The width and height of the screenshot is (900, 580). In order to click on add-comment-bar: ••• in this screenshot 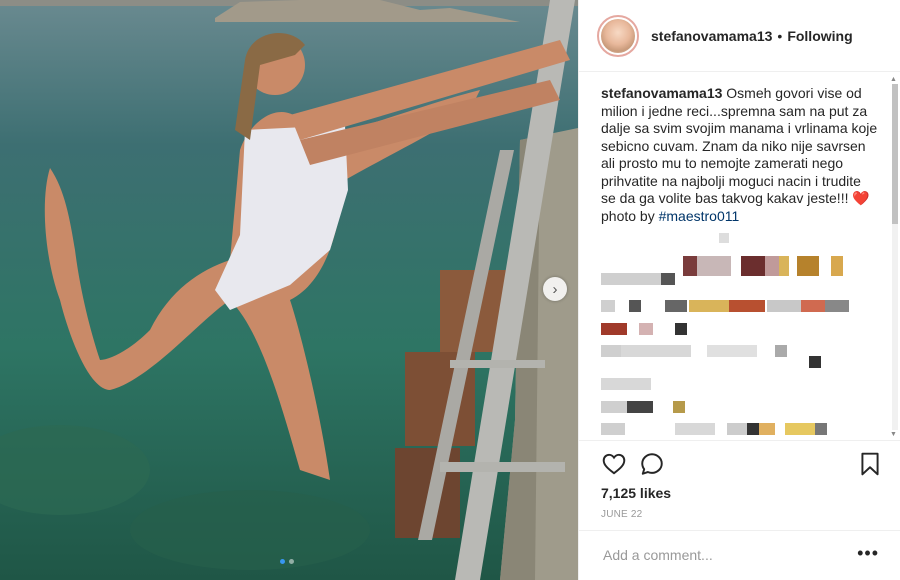, I will do `click(739, 555)`.